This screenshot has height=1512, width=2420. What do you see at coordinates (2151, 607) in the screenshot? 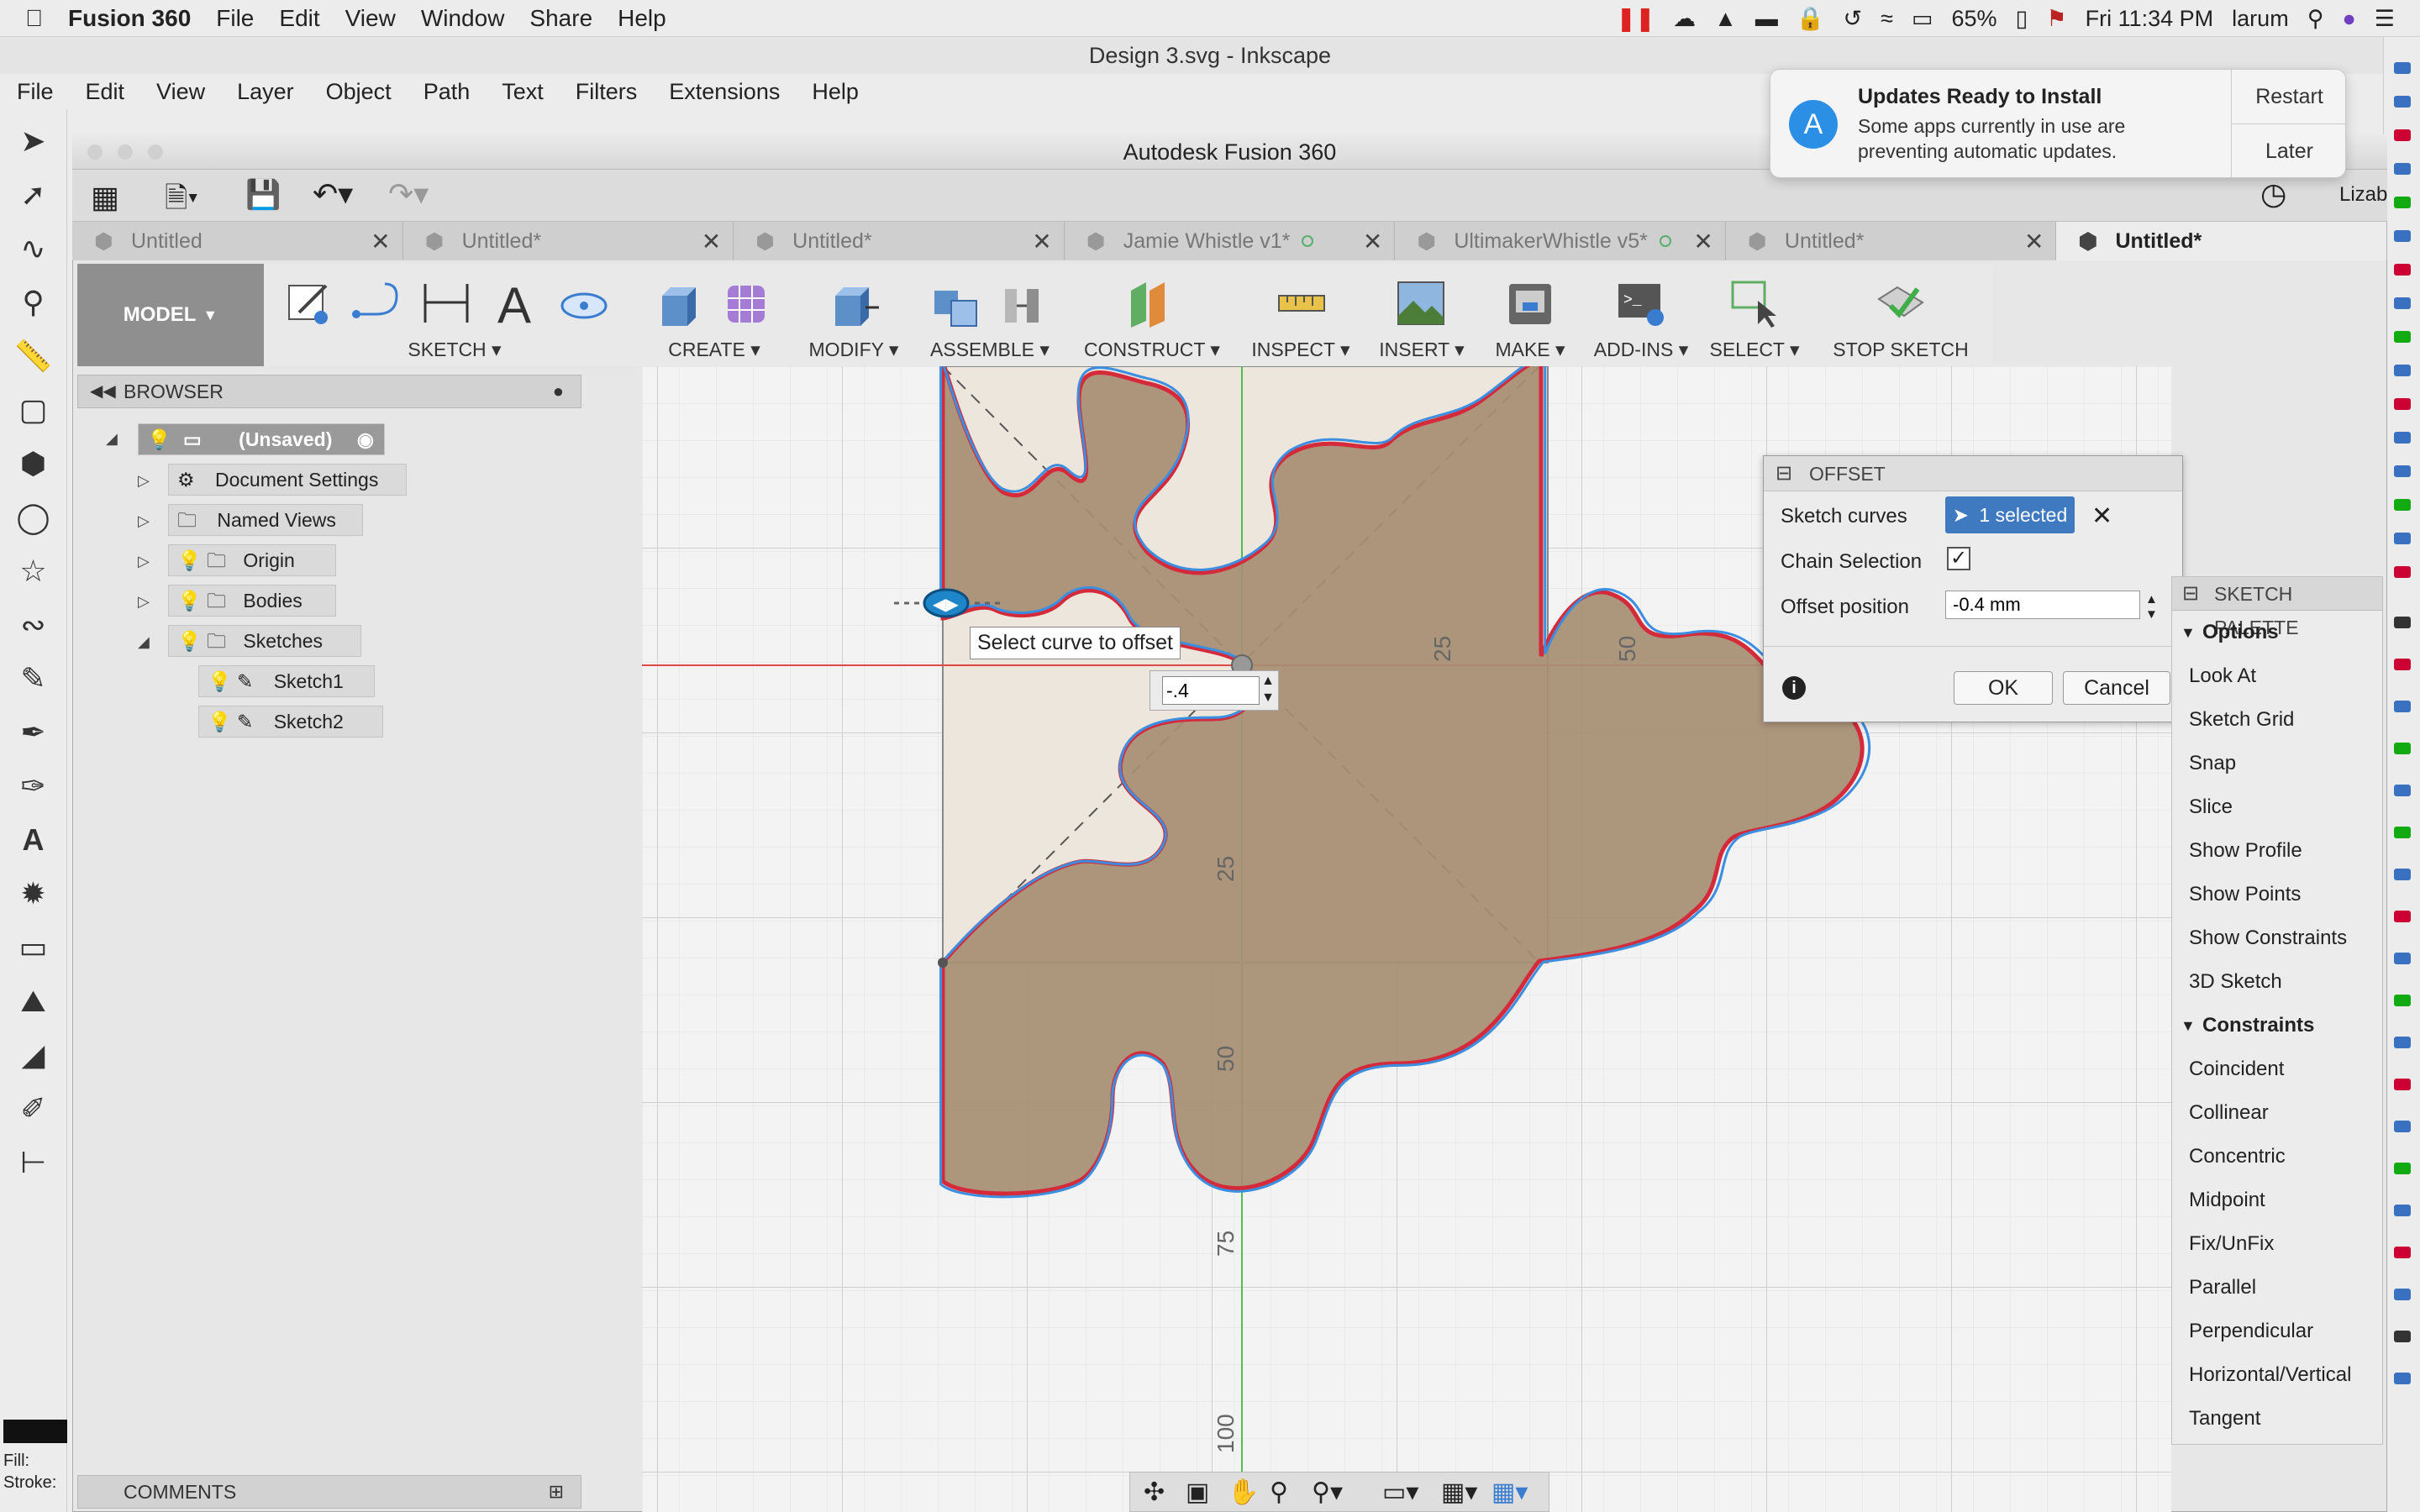
I see `offset-stepper-icon: ▲ ▼` at bounding box center [2151, 607].